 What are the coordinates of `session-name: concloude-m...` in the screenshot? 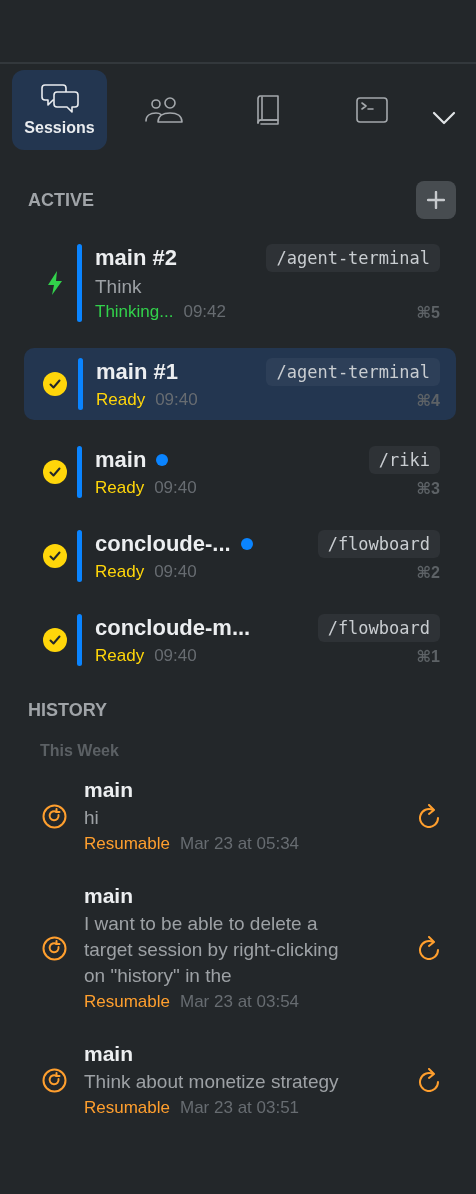 It's located at (173, 628).